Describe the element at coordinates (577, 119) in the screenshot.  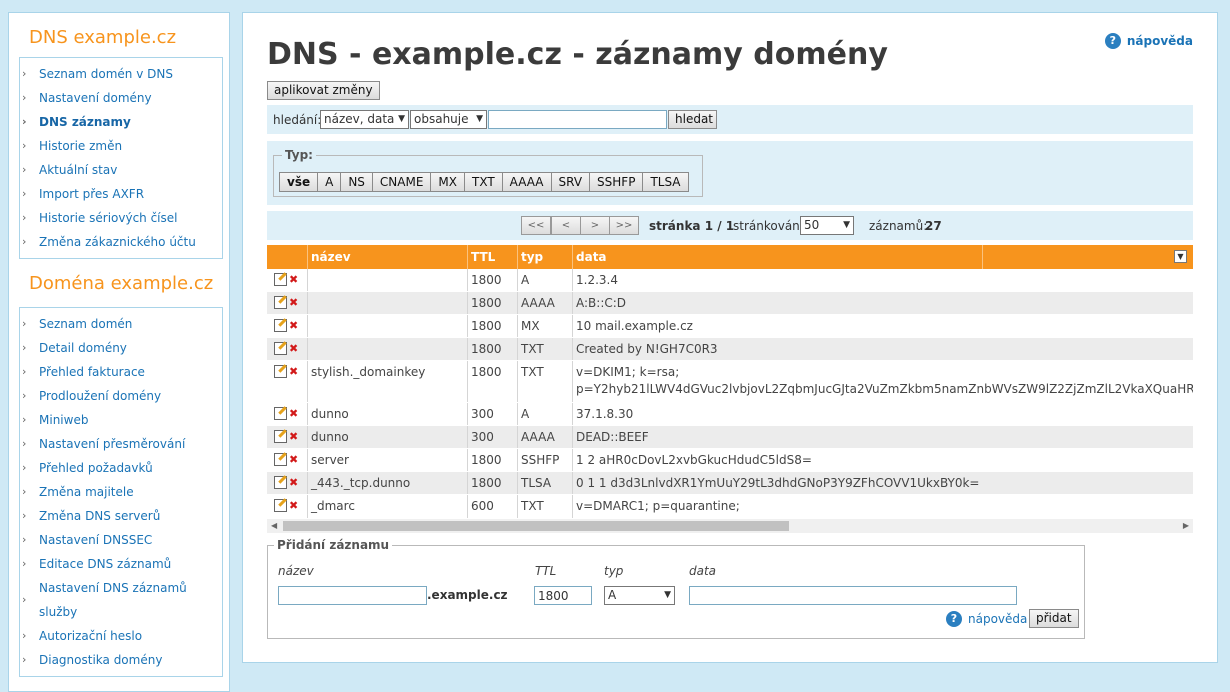
I see `search-input` at that location.